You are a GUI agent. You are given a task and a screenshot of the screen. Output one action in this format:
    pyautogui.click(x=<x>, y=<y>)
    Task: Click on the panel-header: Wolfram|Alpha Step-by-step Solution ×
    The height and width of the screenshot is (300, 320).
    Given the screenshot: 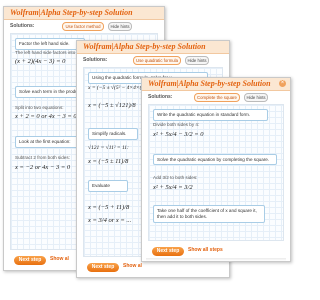 What is the action you would take?
    pyautogui.click(x=216, y=84)
    